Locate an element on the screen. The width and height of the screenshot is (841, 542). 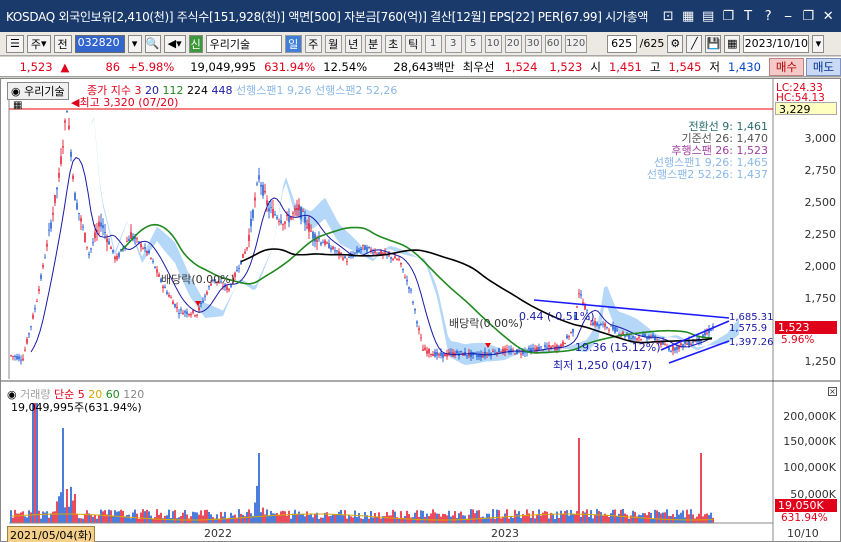
save-icon: 💾 is located at coordinates (713, 43).